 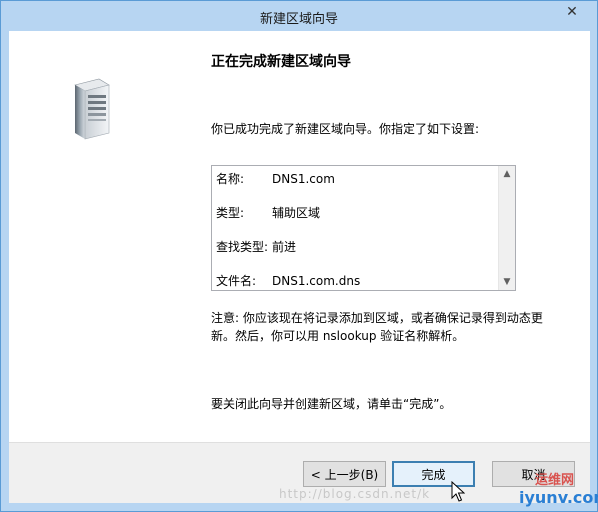 I want to click on close-button: ✕, so click(x=572, y=12).